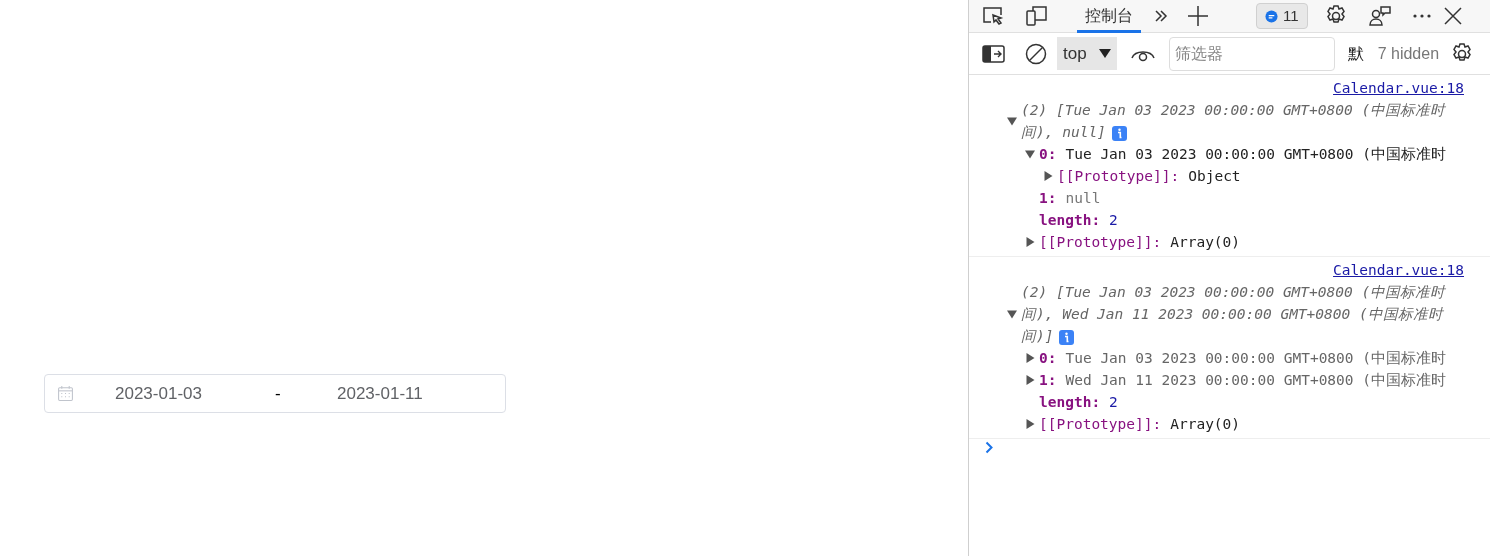  Describe the element at coordinates (1109, 16) in the screenshot. I see `console-tab: 控制台` at that location.